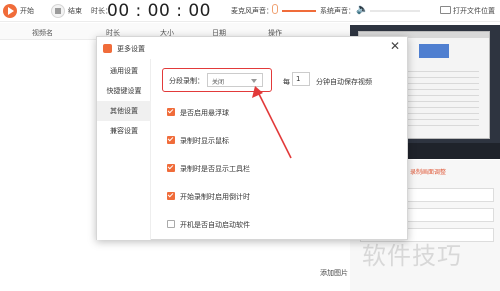  Describe the element at coordinates (171, 224) in the screenshot. I see `checkbox-autostart` at that location.